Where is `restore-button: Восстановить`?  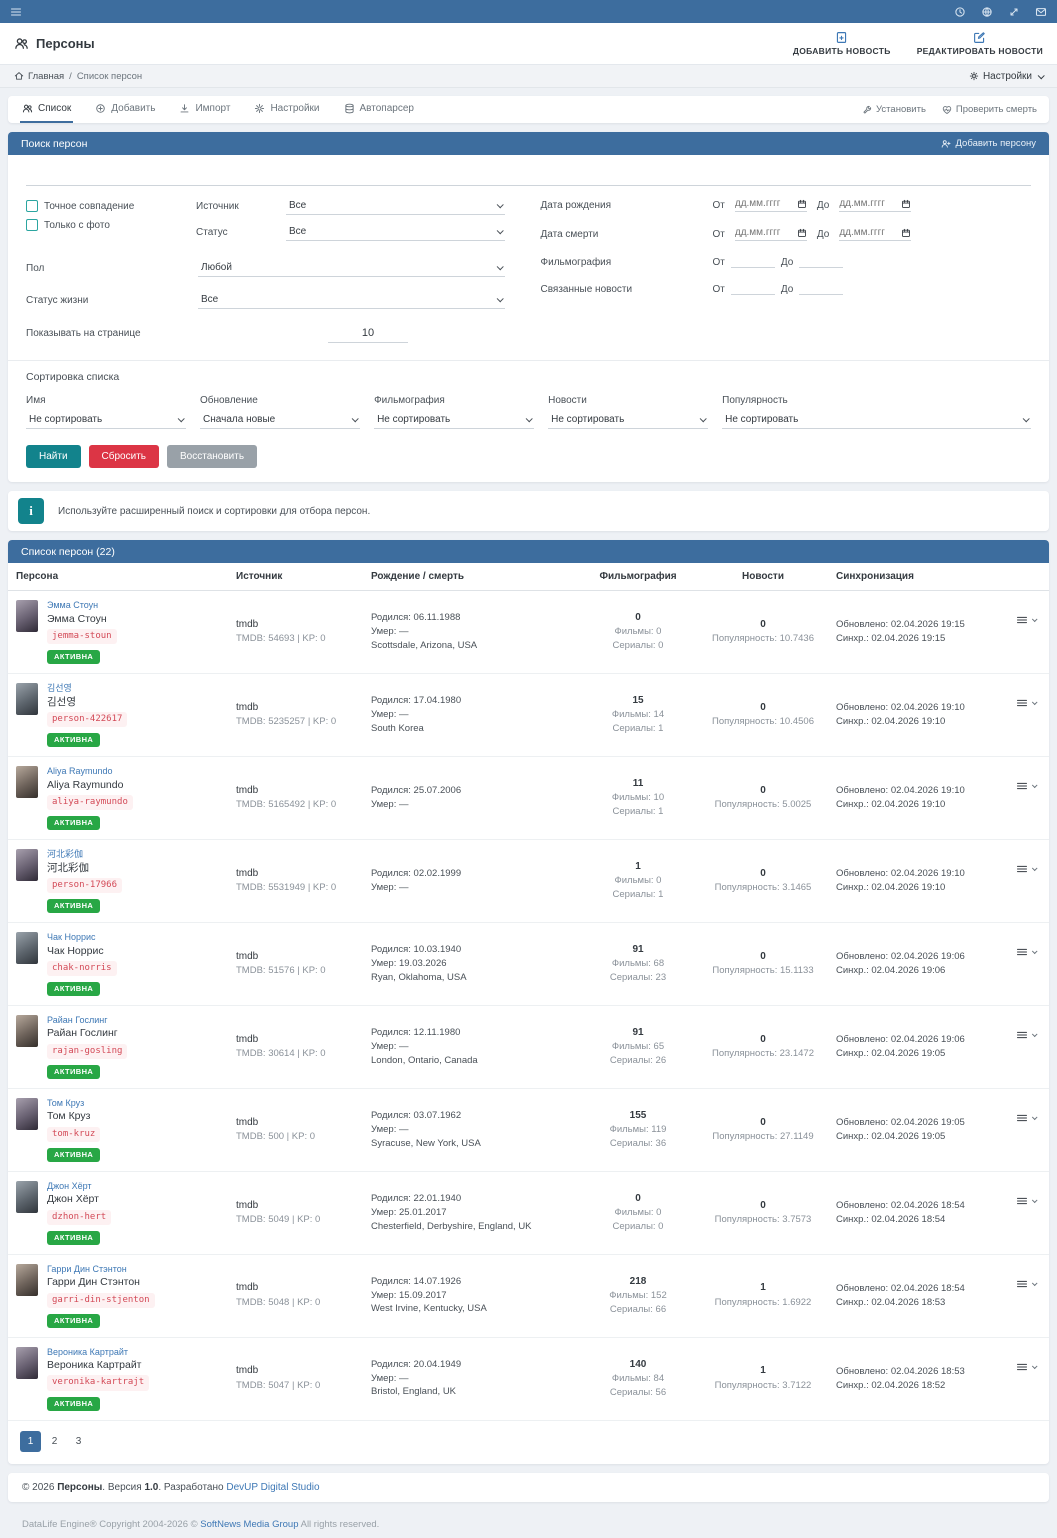
restore-button: Восстановить is located at coordinates (212, 456).